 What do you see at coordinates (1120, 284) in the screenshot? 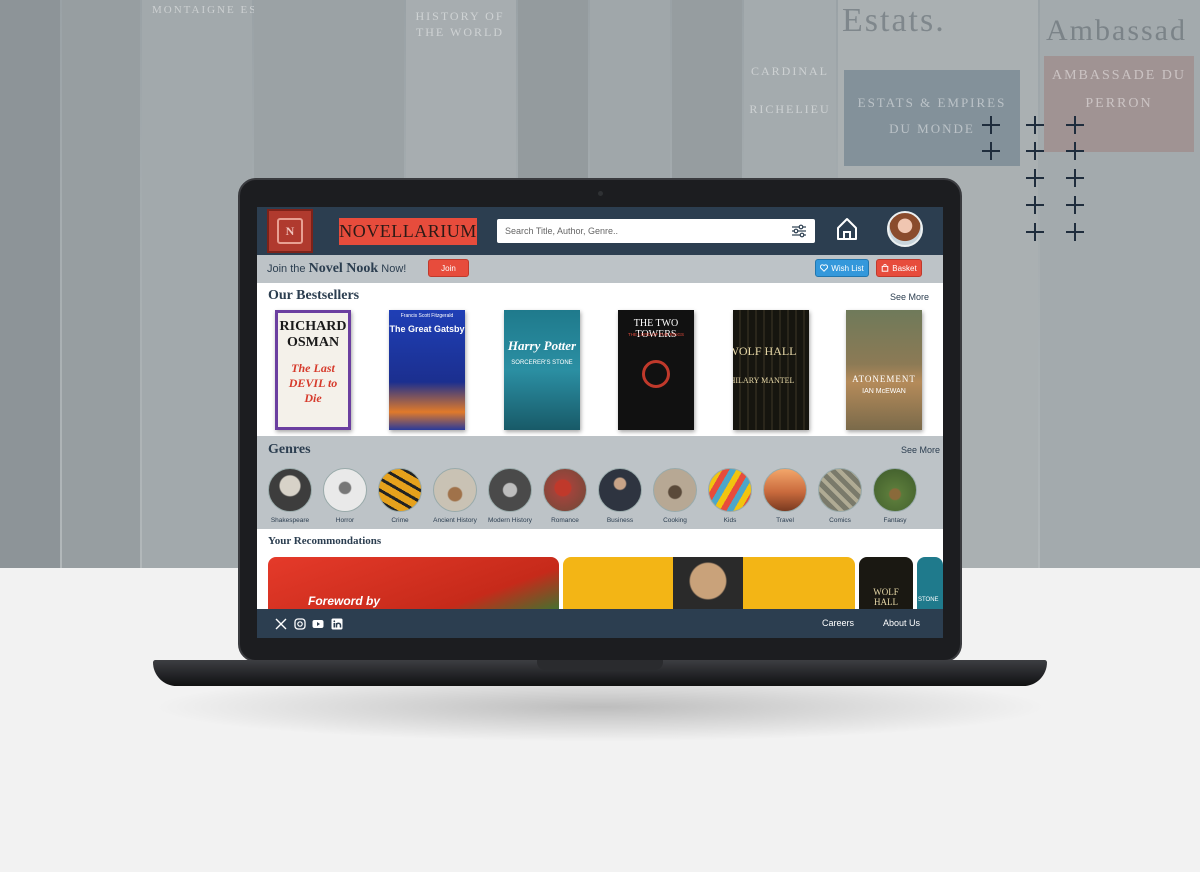
I see `book-spine: Ambassad AMBASSADE DU PERRON` at bounding box center [1120, 284].